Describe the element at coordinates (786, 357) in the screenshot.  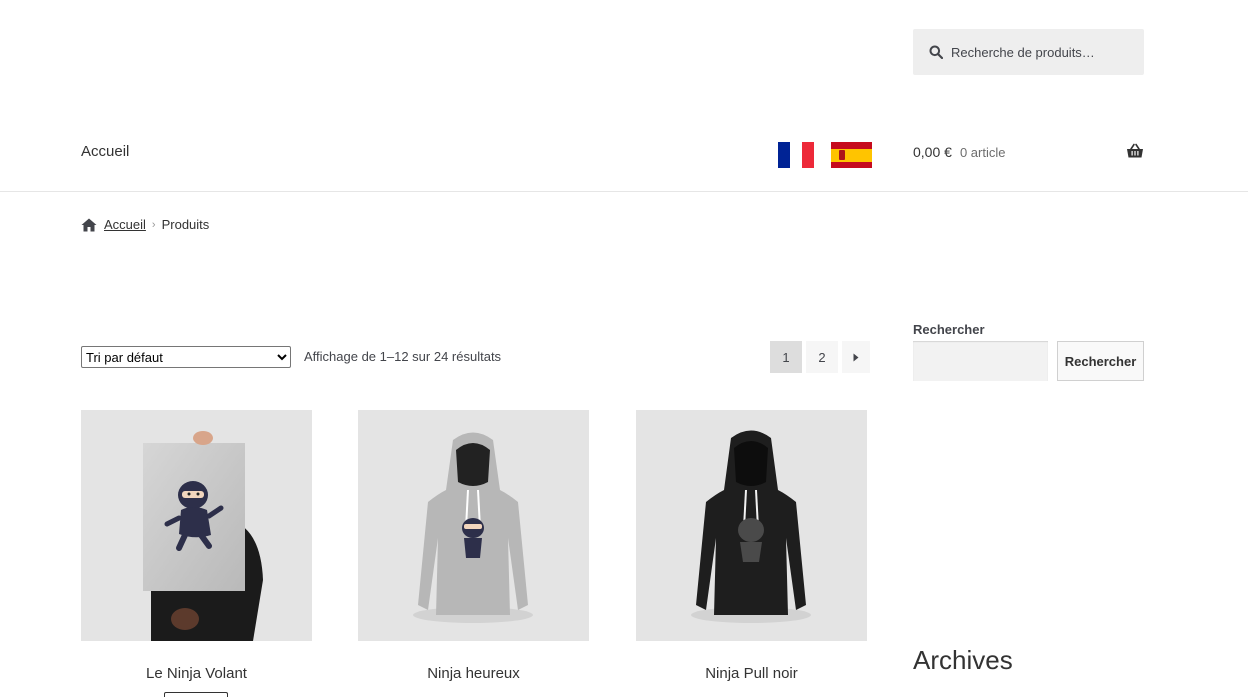
I see `page-1: 1` at that location.